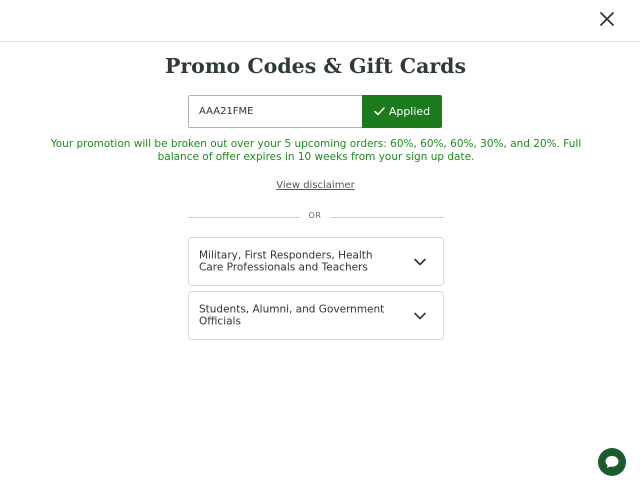  What do you see at coordinates (387, 217) in the screenshot?
I see `divider-line-right` at bounding box center [387, 217].